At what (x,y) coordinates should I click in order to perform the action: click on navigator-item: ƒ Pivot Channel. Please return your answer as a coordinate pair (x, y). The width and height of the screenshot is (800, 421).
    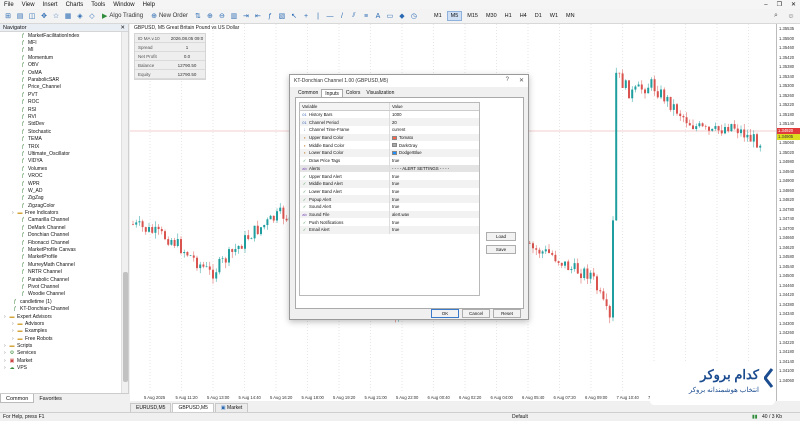
    Looking at the image, I should click on (61, 286).